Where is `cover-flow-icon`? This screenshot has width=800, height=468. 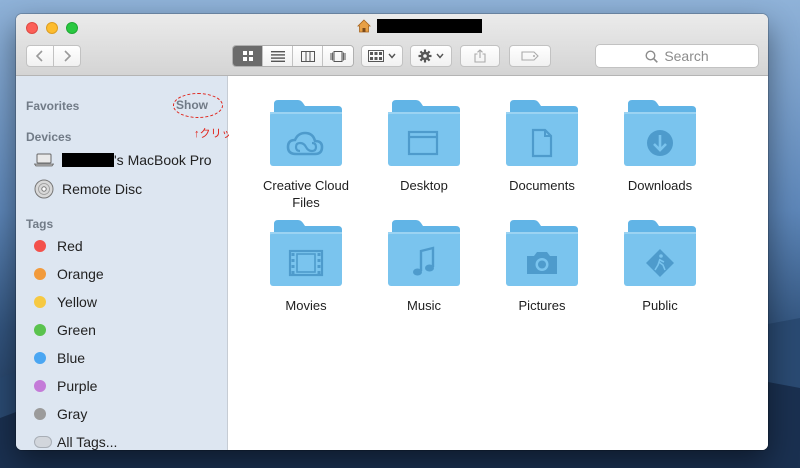
cover-flow-icon is located at coordinates (338, 56).